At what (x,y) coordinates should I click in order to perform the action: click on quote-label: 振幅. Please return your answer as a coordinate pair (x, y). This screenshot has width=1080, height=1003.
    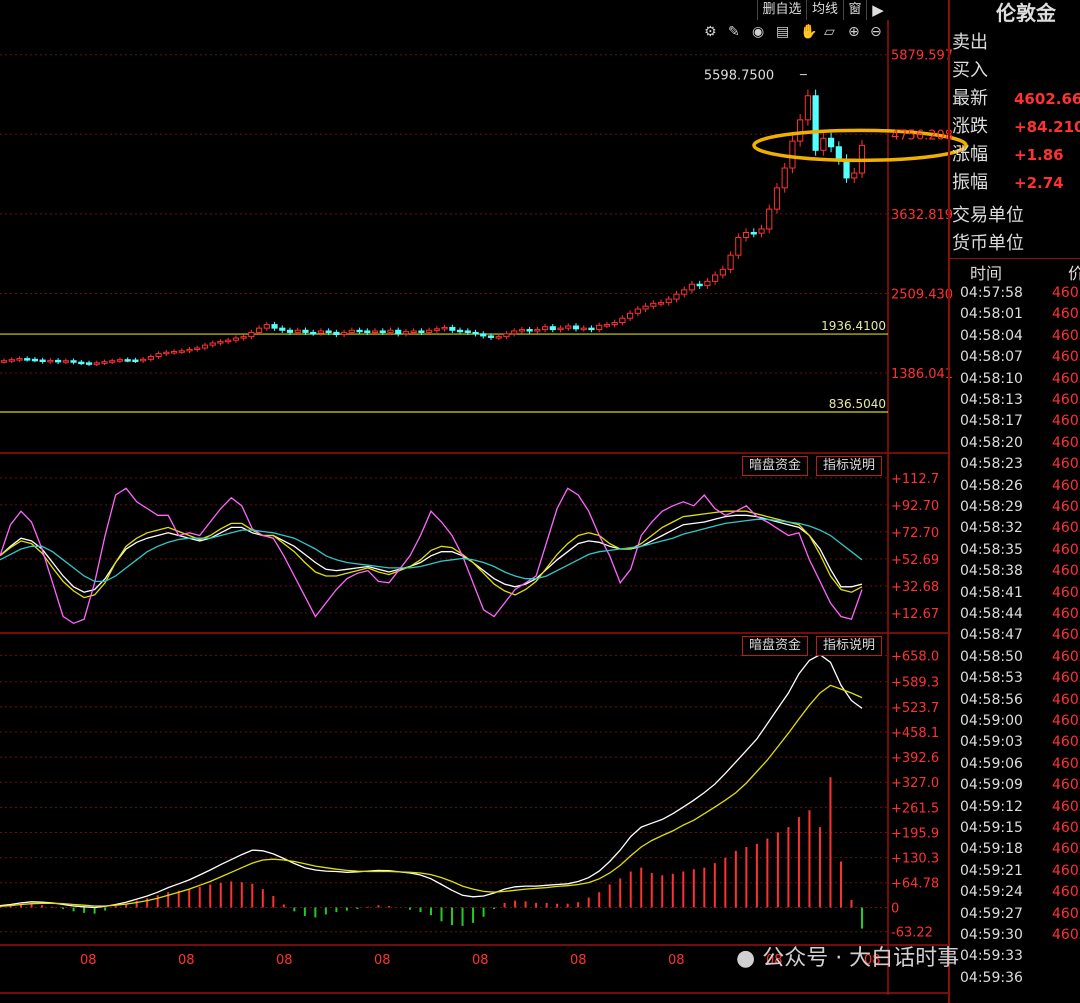
    Looking at the image, I should click on (970, 182).